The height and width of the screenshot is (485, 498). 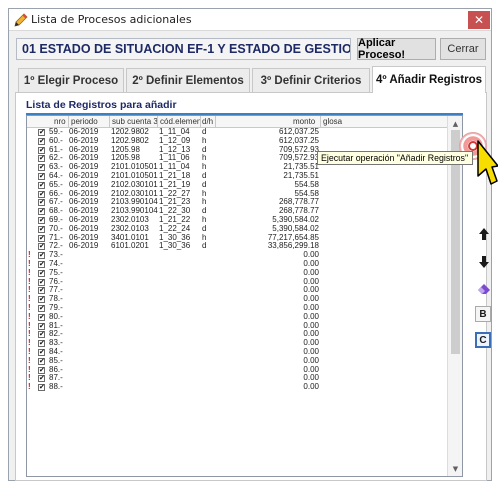 I want to click on header-periodo: periodo, so click(x=84, y=121).